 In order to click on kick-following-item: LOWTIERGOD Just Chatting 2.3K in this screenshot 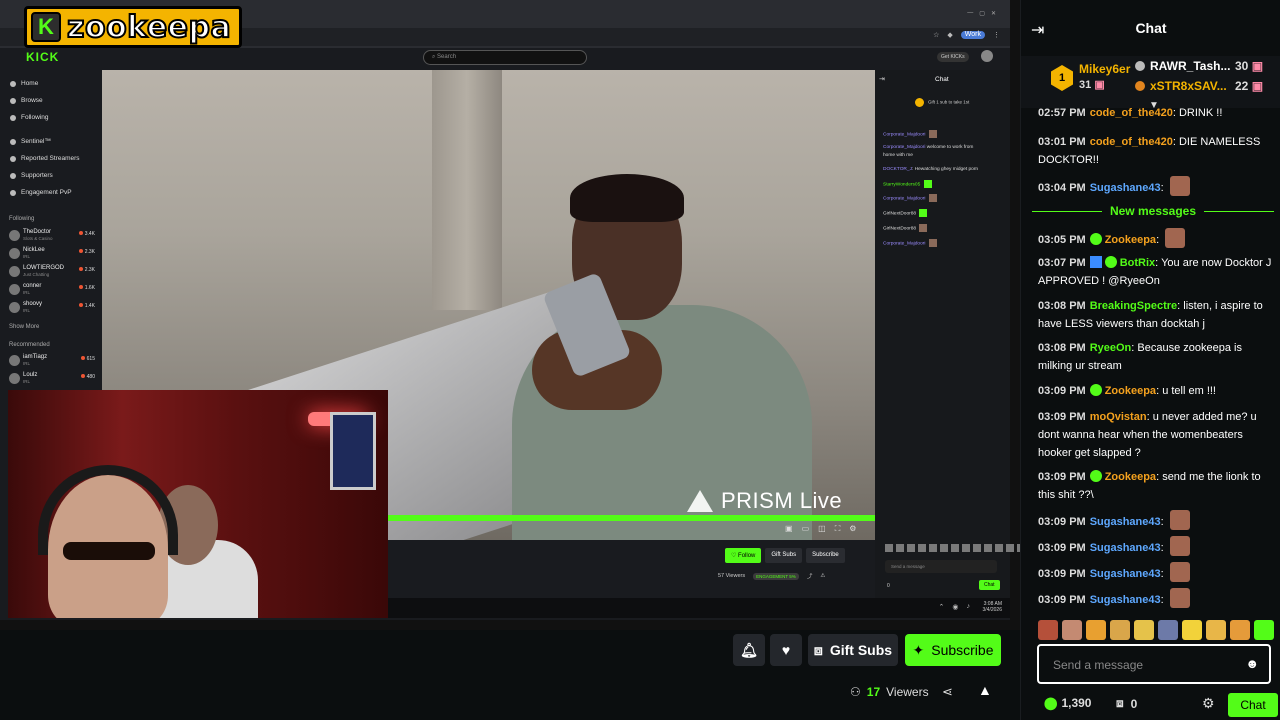, I will do `click(53, 272)`.